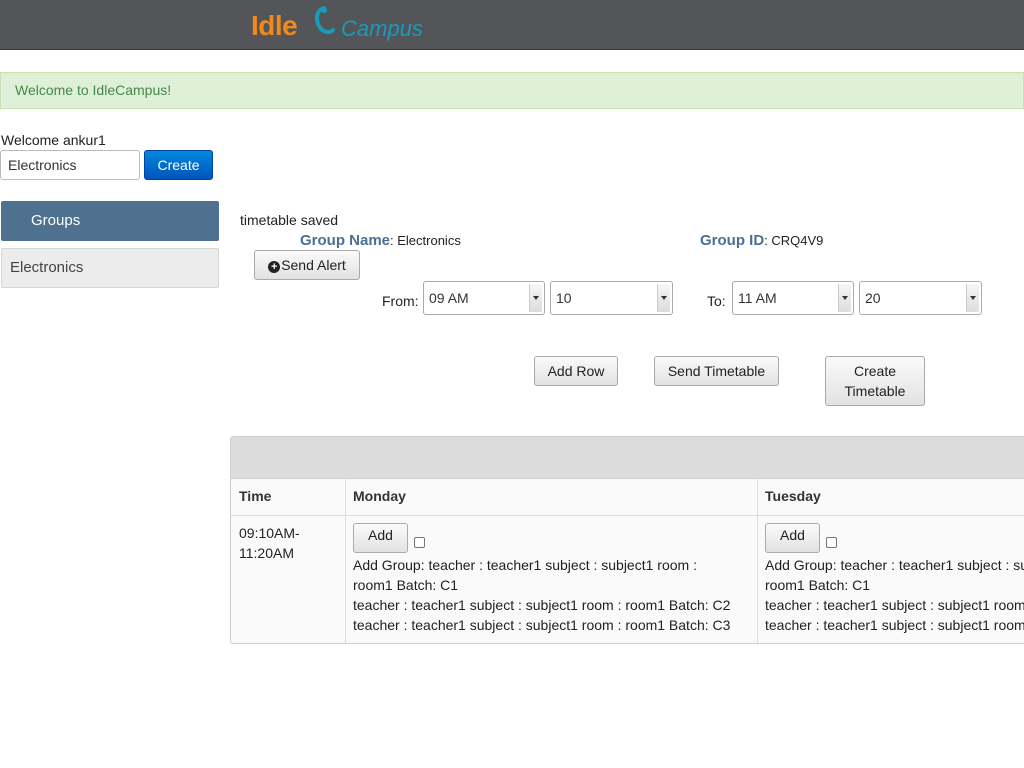  What do you see at coordinates (110, 268) in the screenshot?
I see `sidebar-item-electronics: Electronics` at bounding box center [110, 268].